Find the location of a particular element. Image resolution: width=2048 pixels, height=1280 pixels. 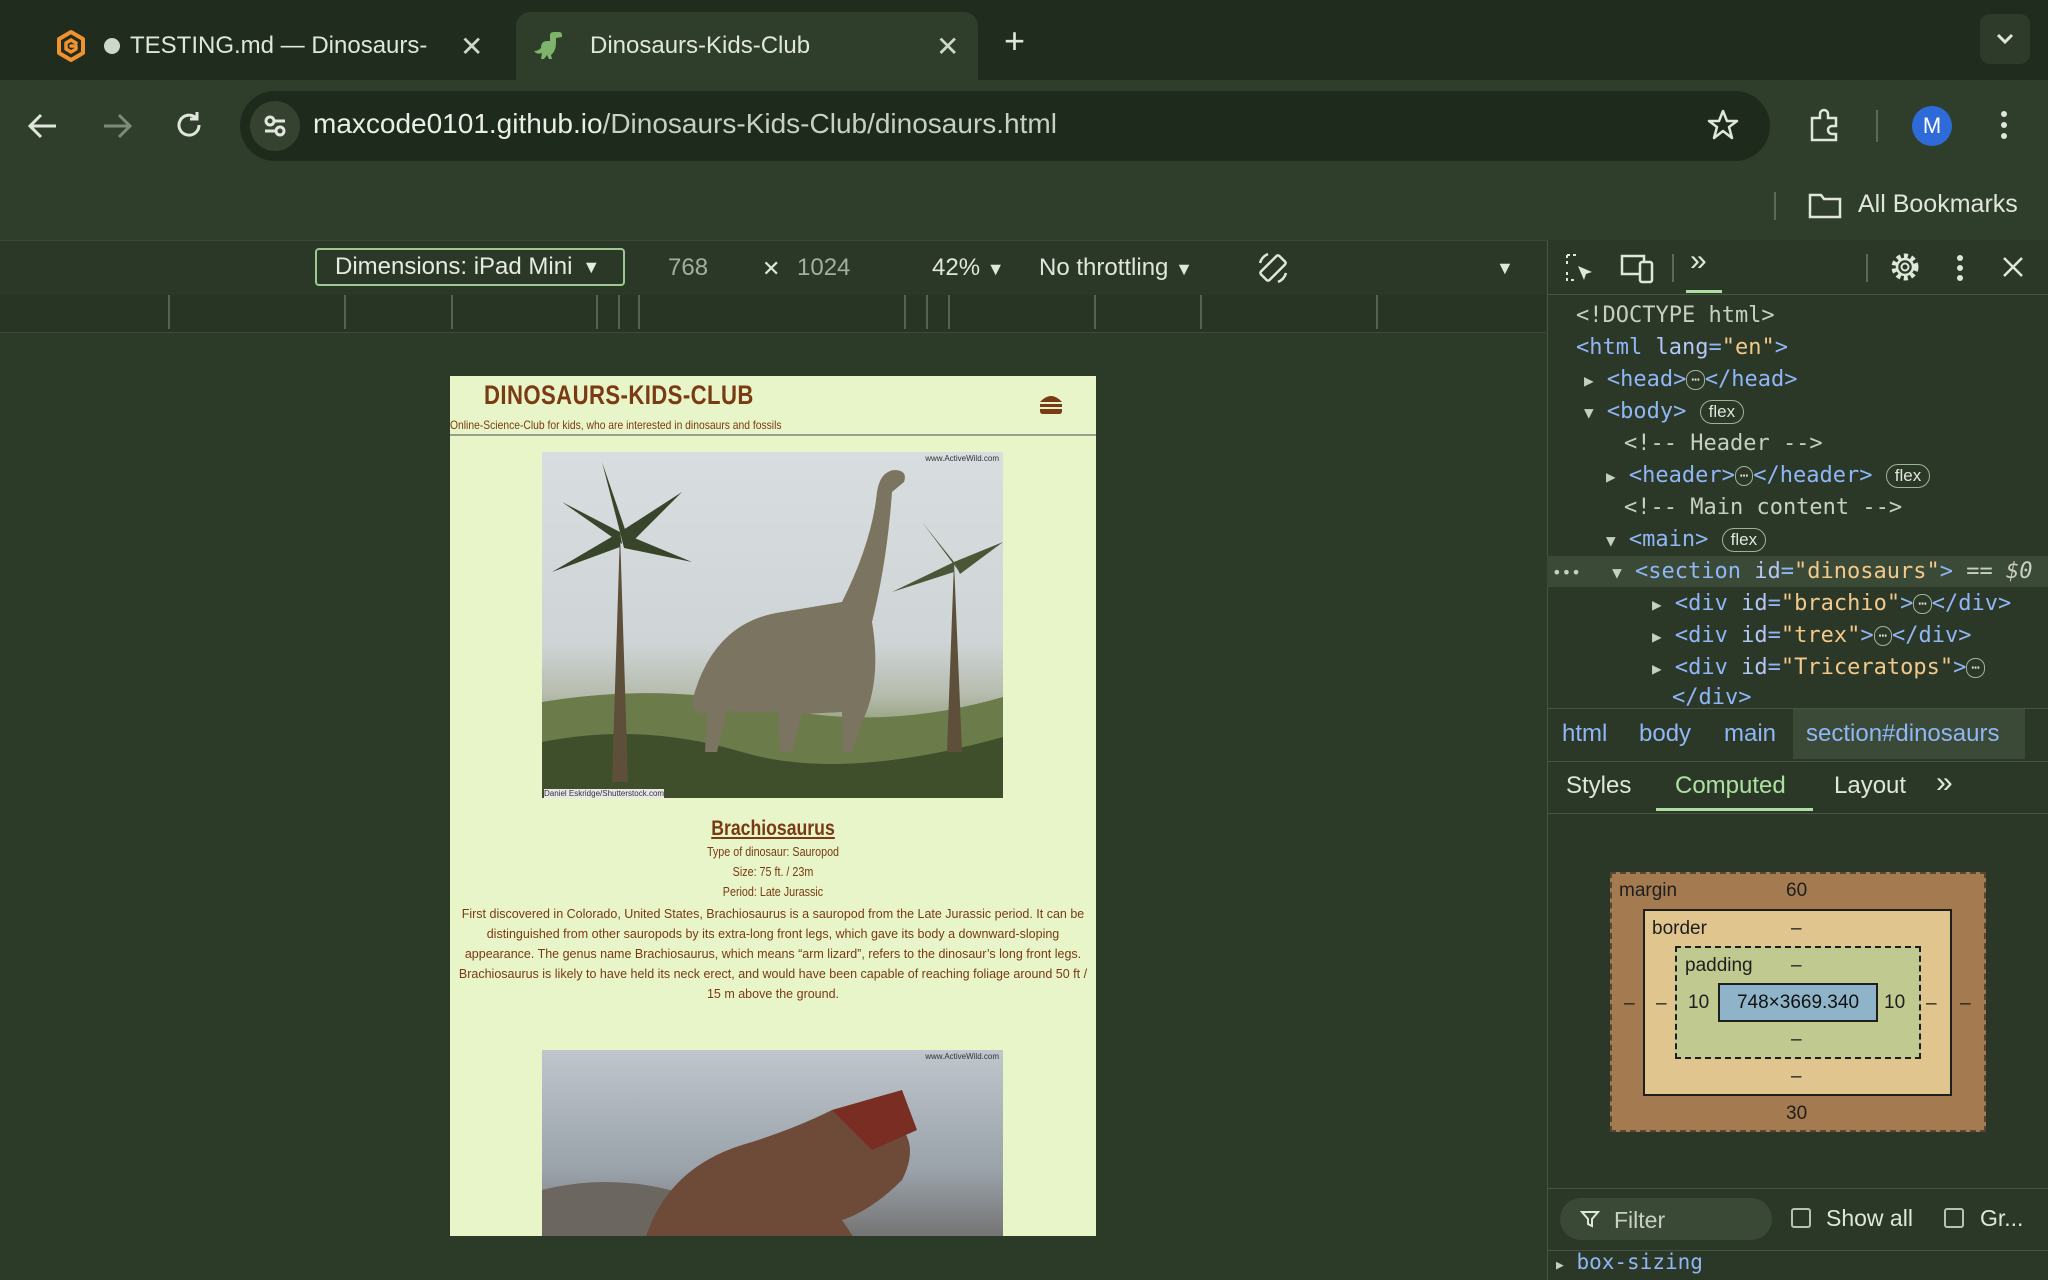

padding-bottom-value: – is located at coordinates (1796, 1040).